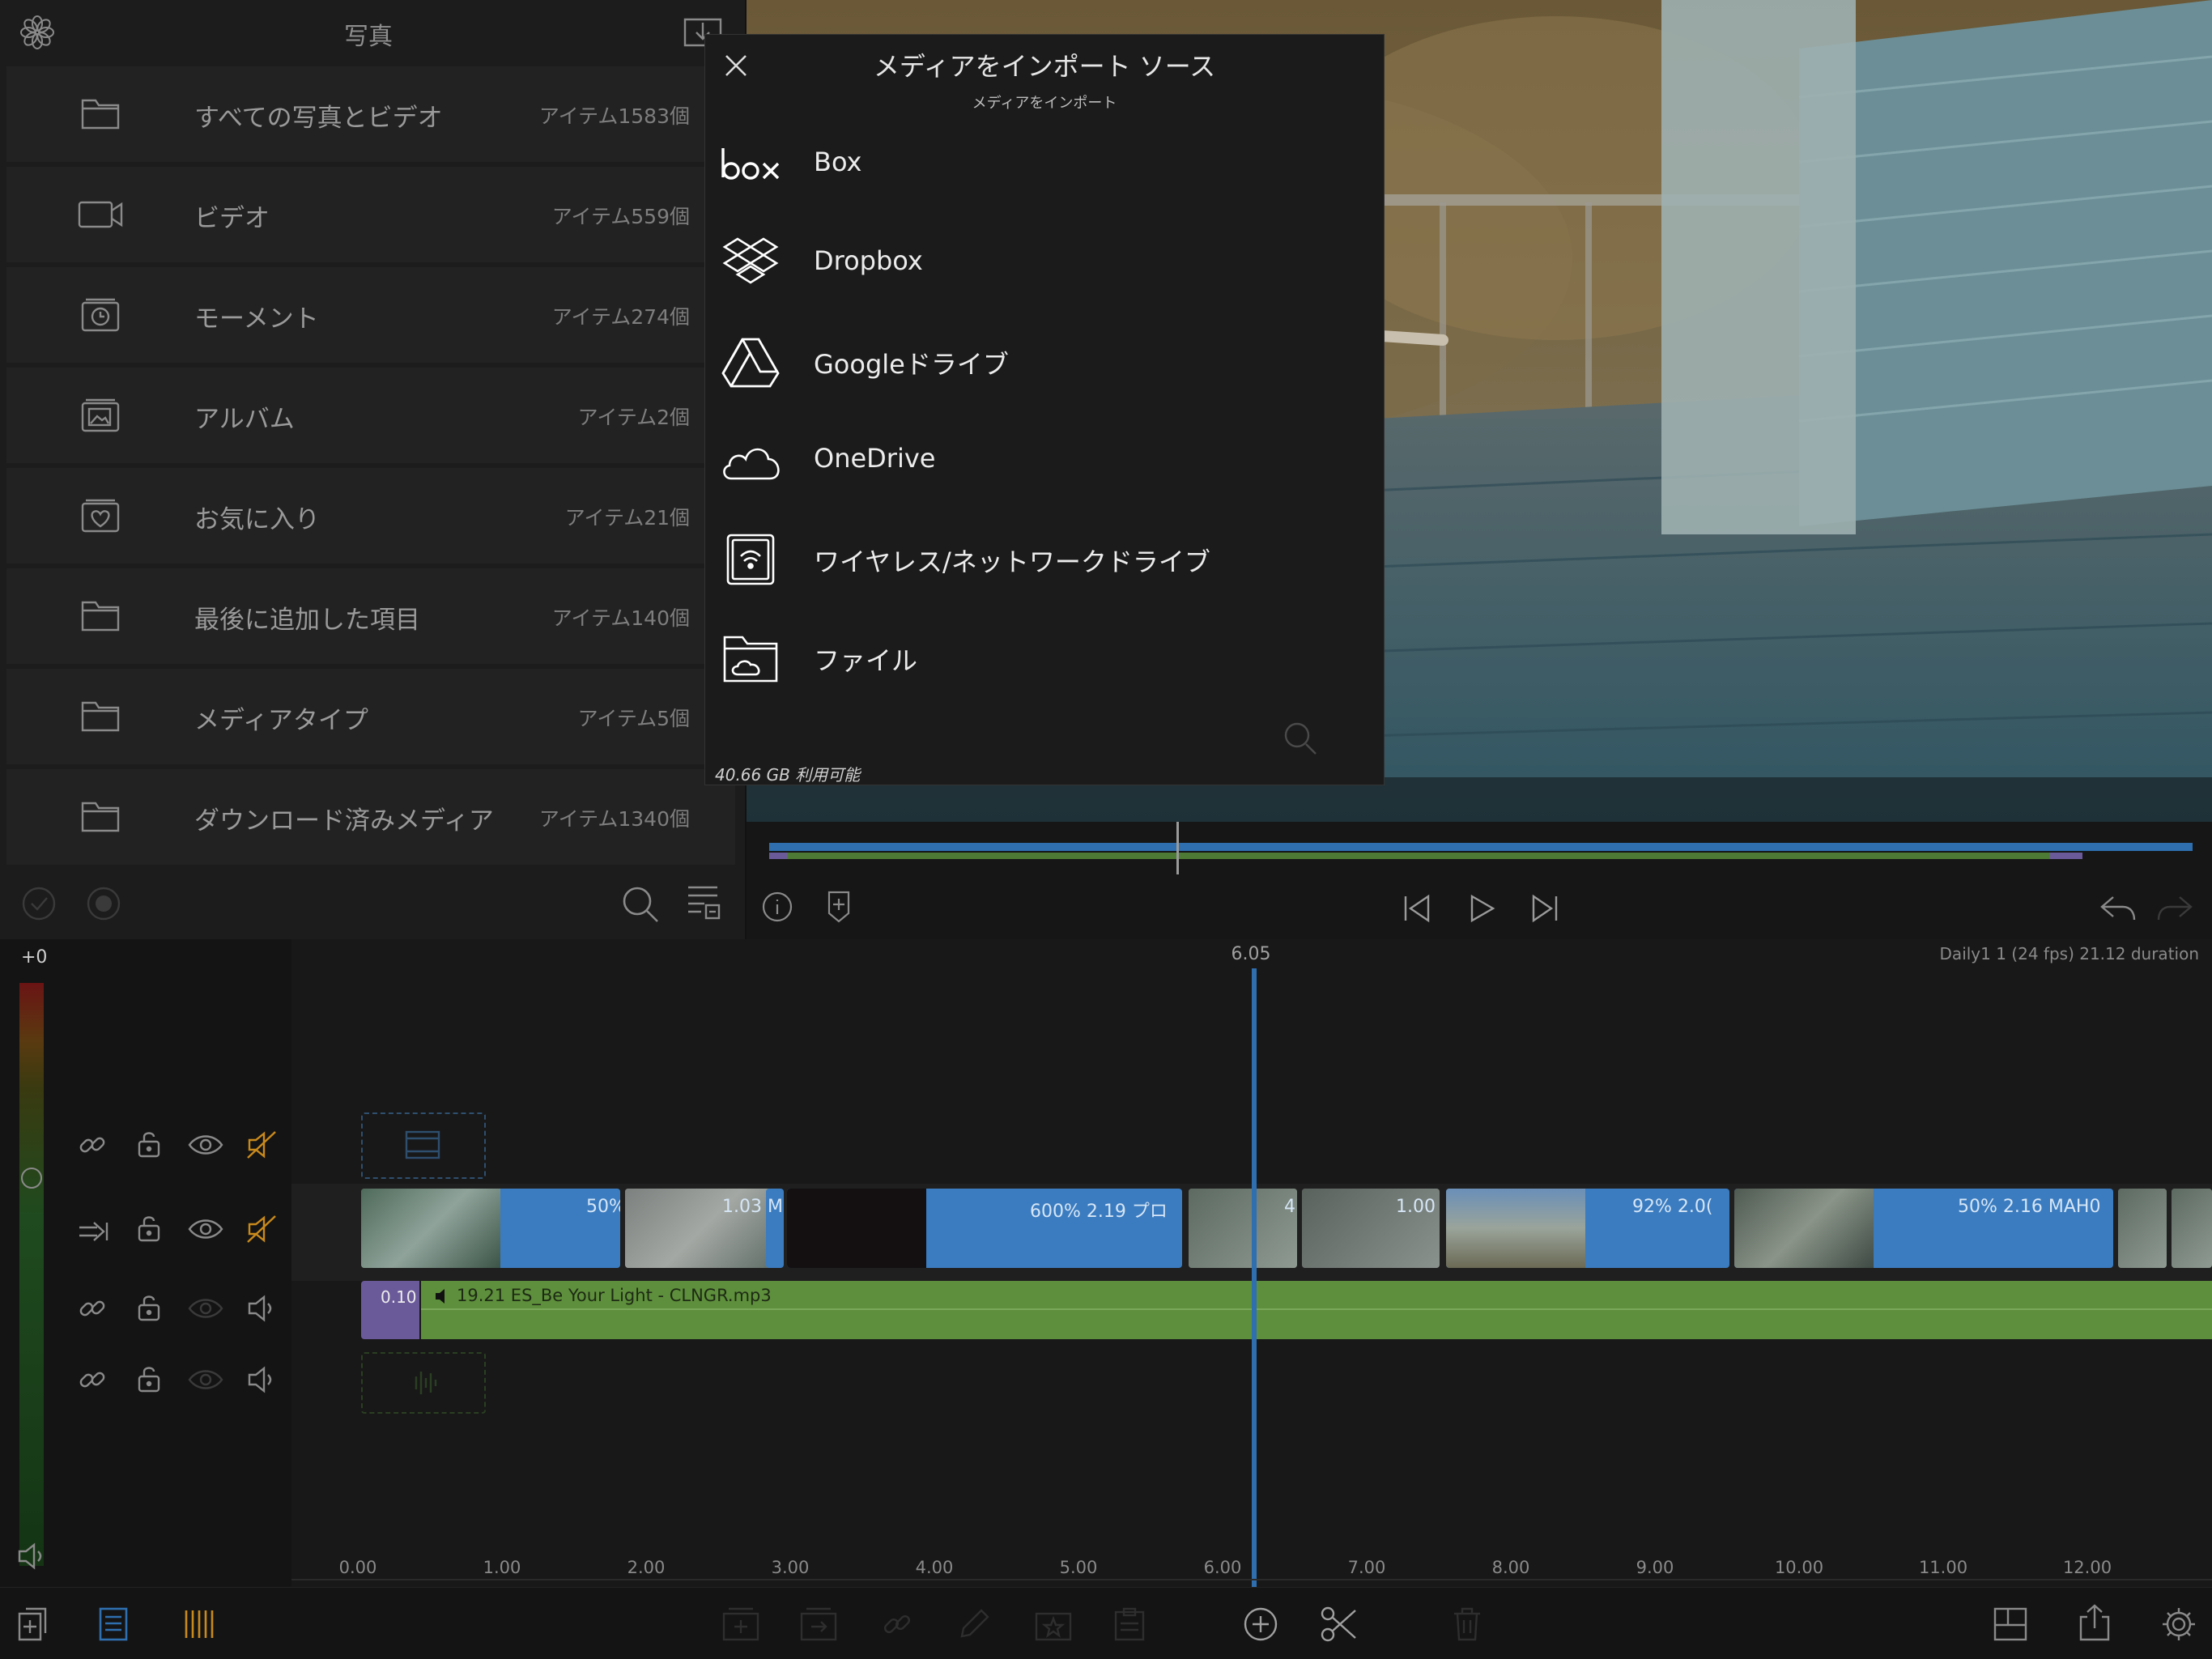 Image resolution: width=2212 pixels, height=1659 pixels. Describe the element at coordinates (751, 460) in the screenshot. I see `onedrive-cloud-icon` at that location.